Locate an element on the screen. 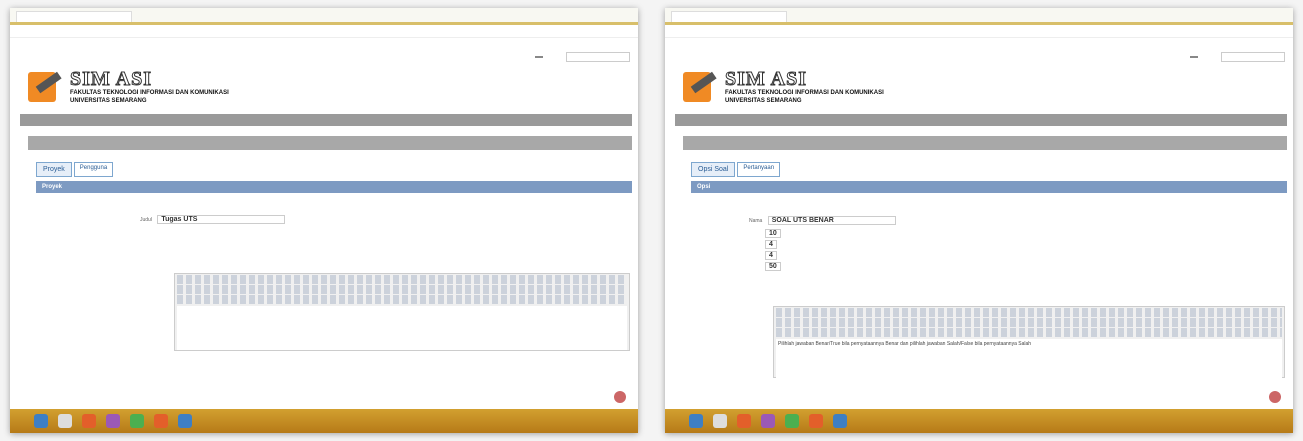 This screenshot has height=441, width=1303. value-input-2: 4 is located at coordinates (771, 244).